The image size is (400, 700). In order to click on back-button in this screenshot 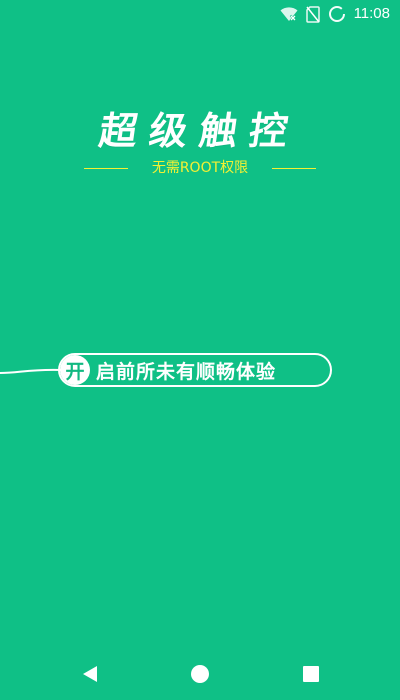, I will do `click(90, 674)`.